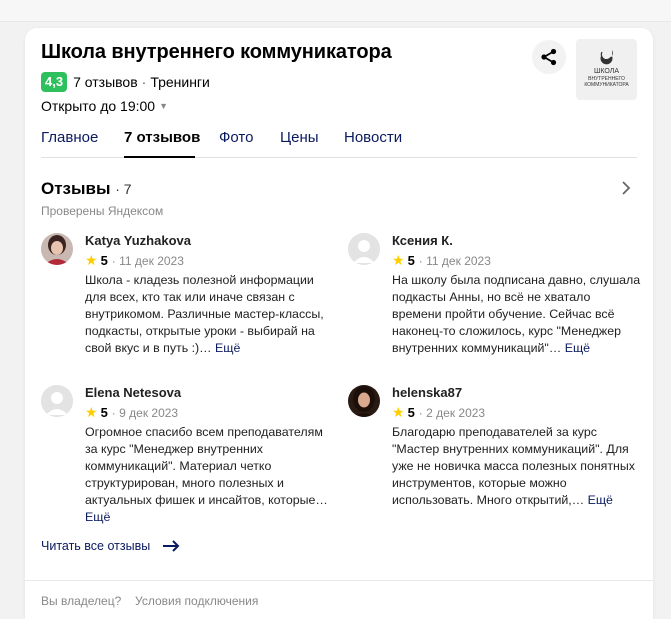 This screenshot has width=671, height=619. I want to click on org-title: Школа внутреннего коммуникатора, so click(216, 52).